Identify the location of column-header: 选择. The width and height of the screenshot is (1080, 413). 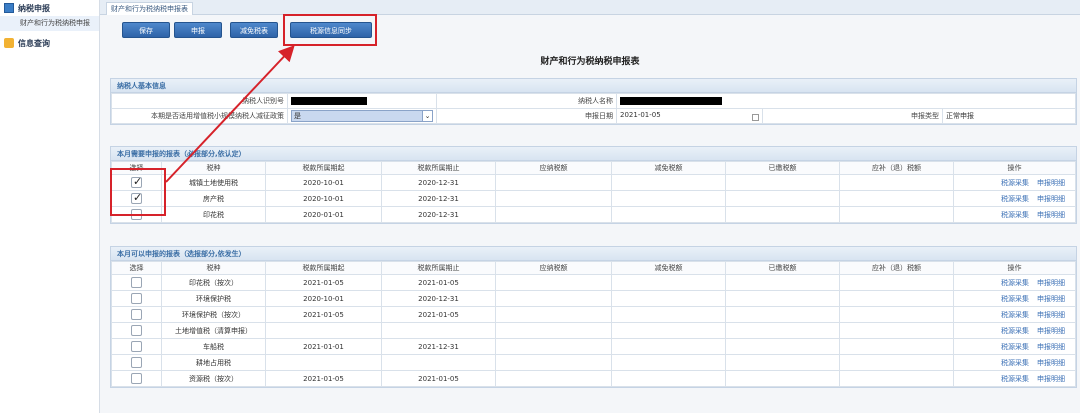
(136, 268).